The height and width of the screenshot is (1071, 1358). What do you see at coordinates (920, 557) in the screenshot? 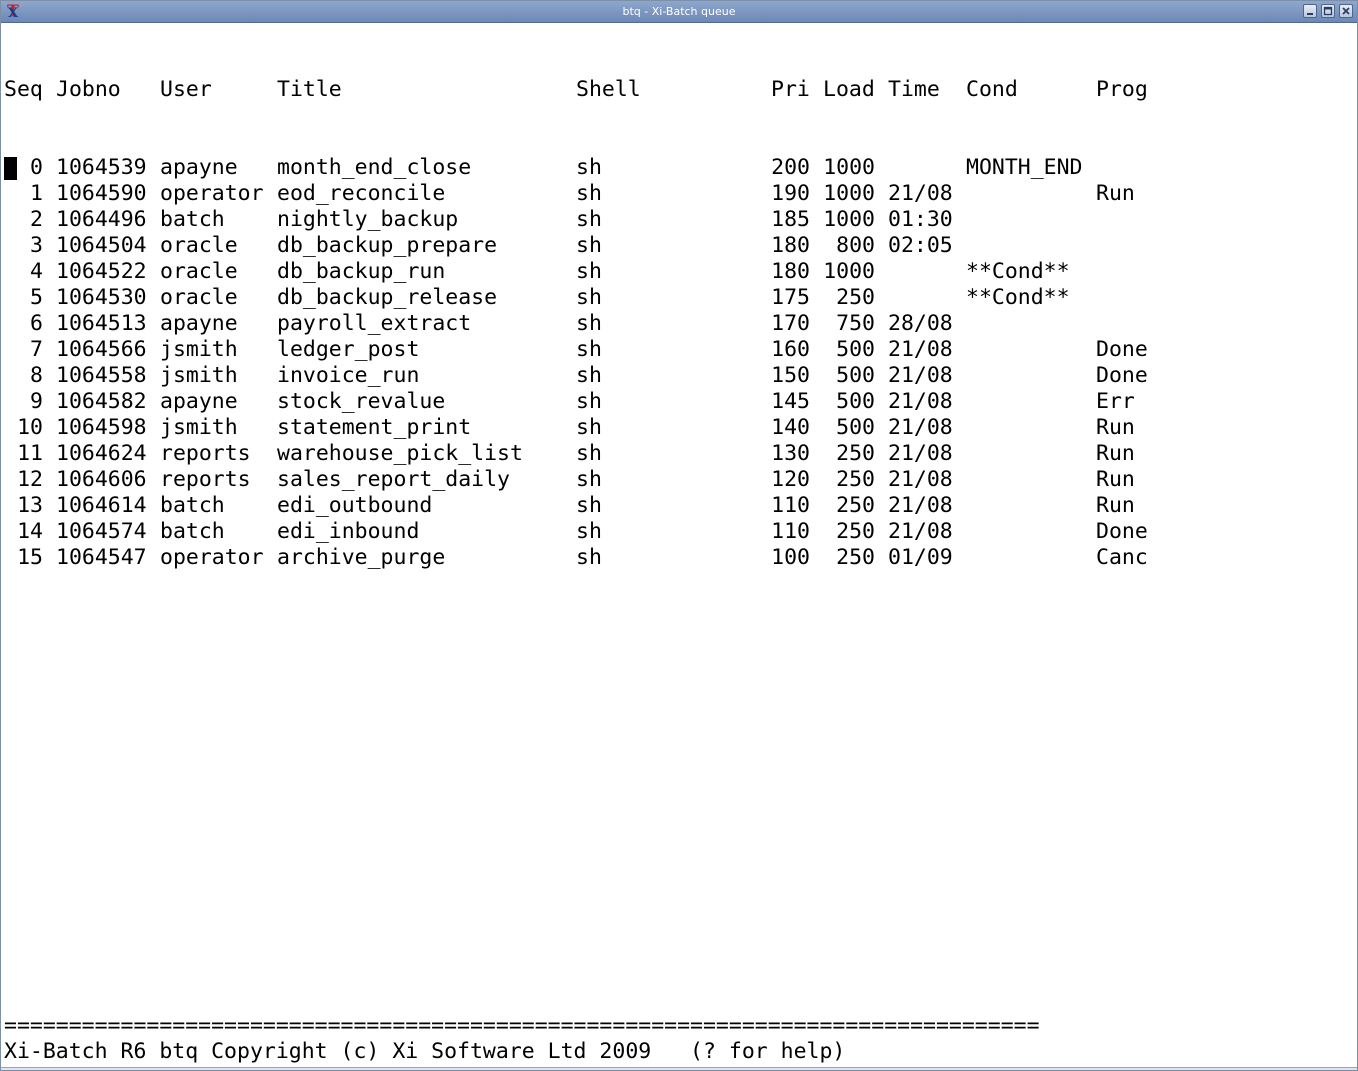
I see `job-time-cell: 01/09` at bounding box center [920, 557].